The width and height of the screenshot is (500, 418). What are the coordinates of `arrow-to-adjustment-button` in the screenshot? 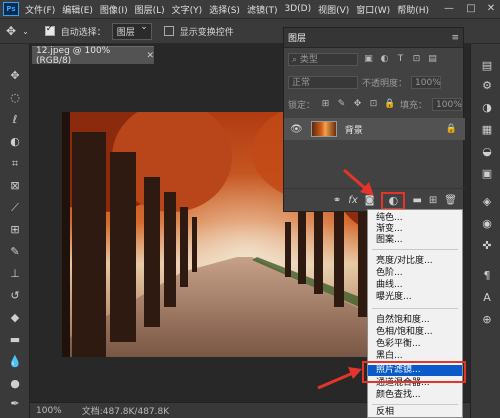 It's located at (358, 182).